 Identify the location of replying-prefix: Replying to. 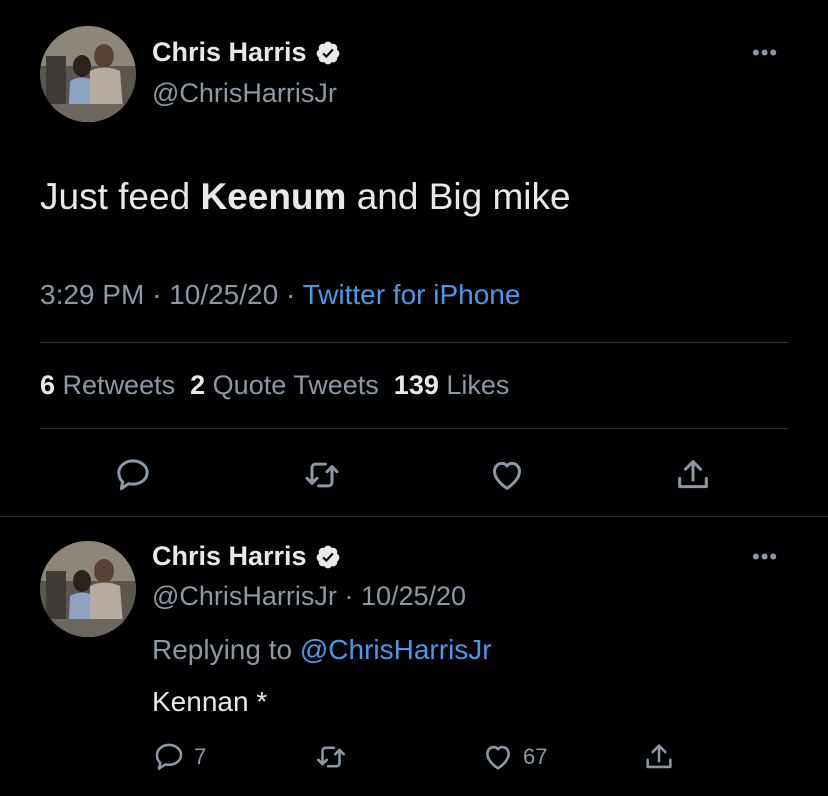
(222, 649).